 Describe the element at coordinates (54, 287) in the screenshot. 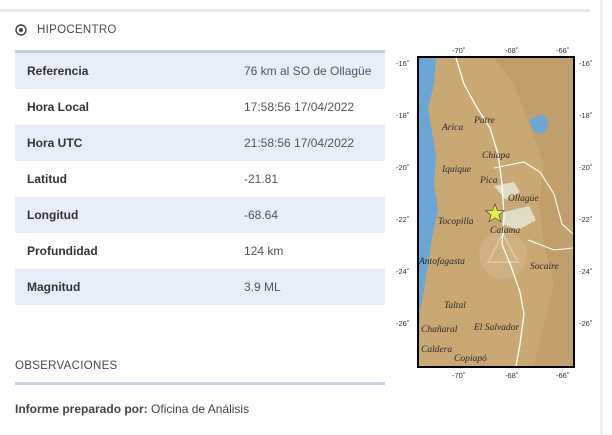

I see `row-label: Magnitud` at that location.